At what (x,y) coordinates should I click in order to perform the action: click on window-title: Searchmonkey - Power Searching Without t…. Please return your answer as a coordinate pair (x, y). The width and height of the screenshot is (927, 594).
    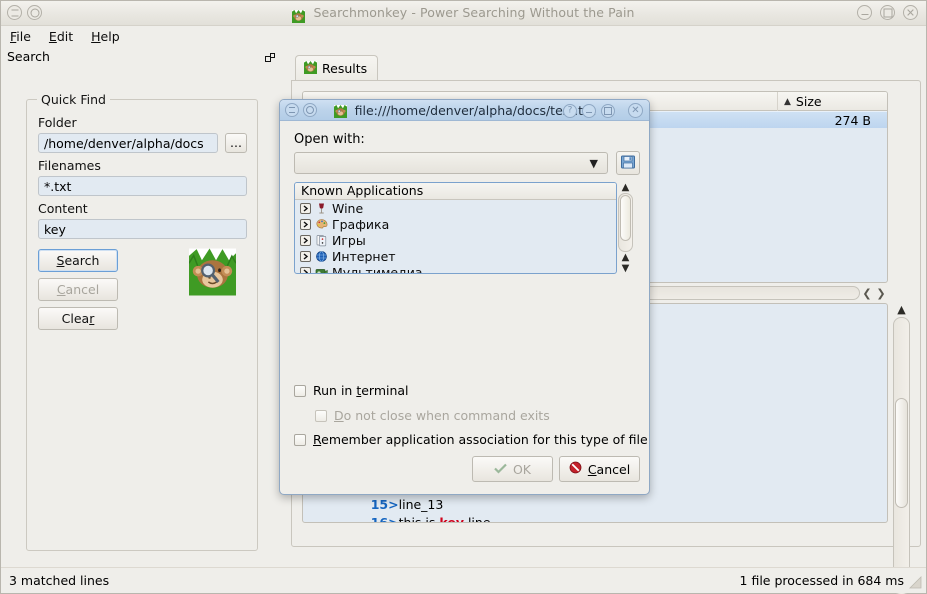
    Looking at the image, I should click on (463, 14).